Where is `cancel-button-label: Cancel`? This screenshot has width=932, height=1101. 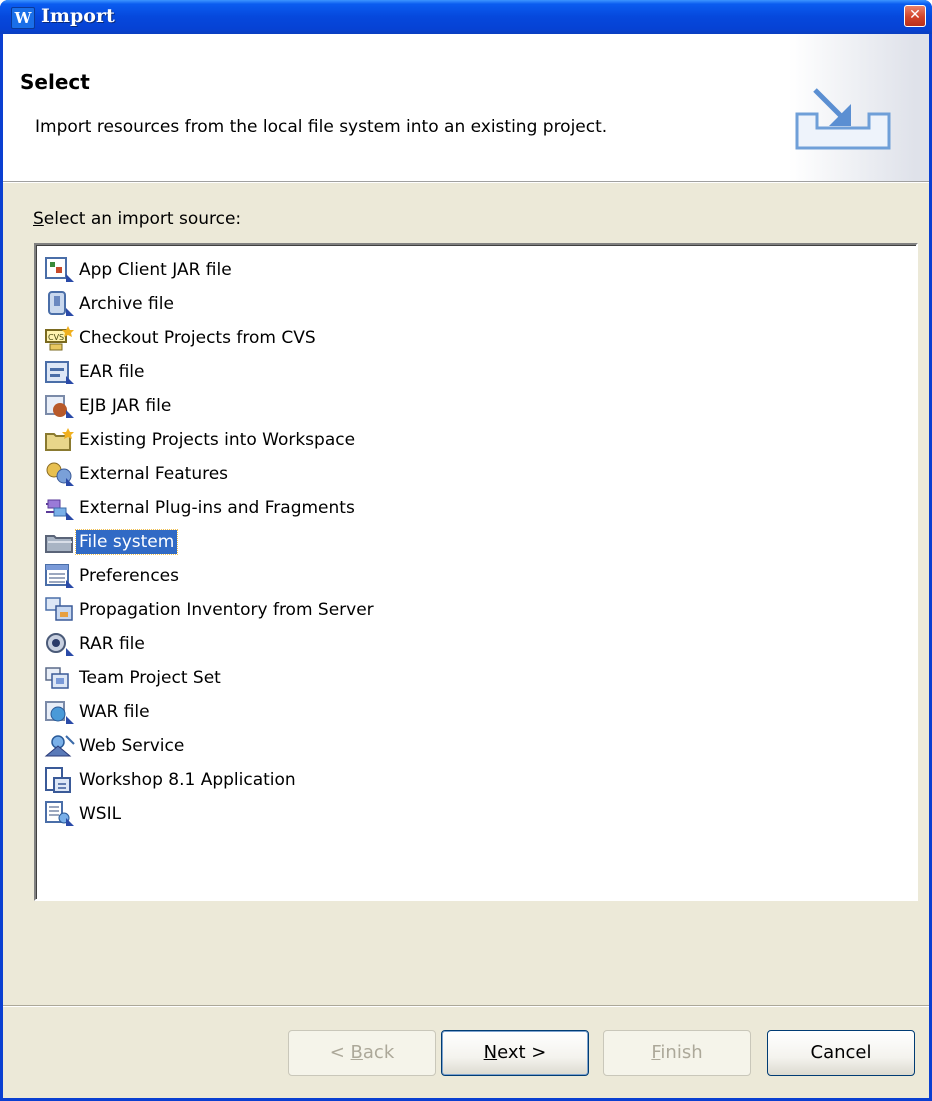 cancel-button-label: Cancel is located at coordinates (841, 1052).